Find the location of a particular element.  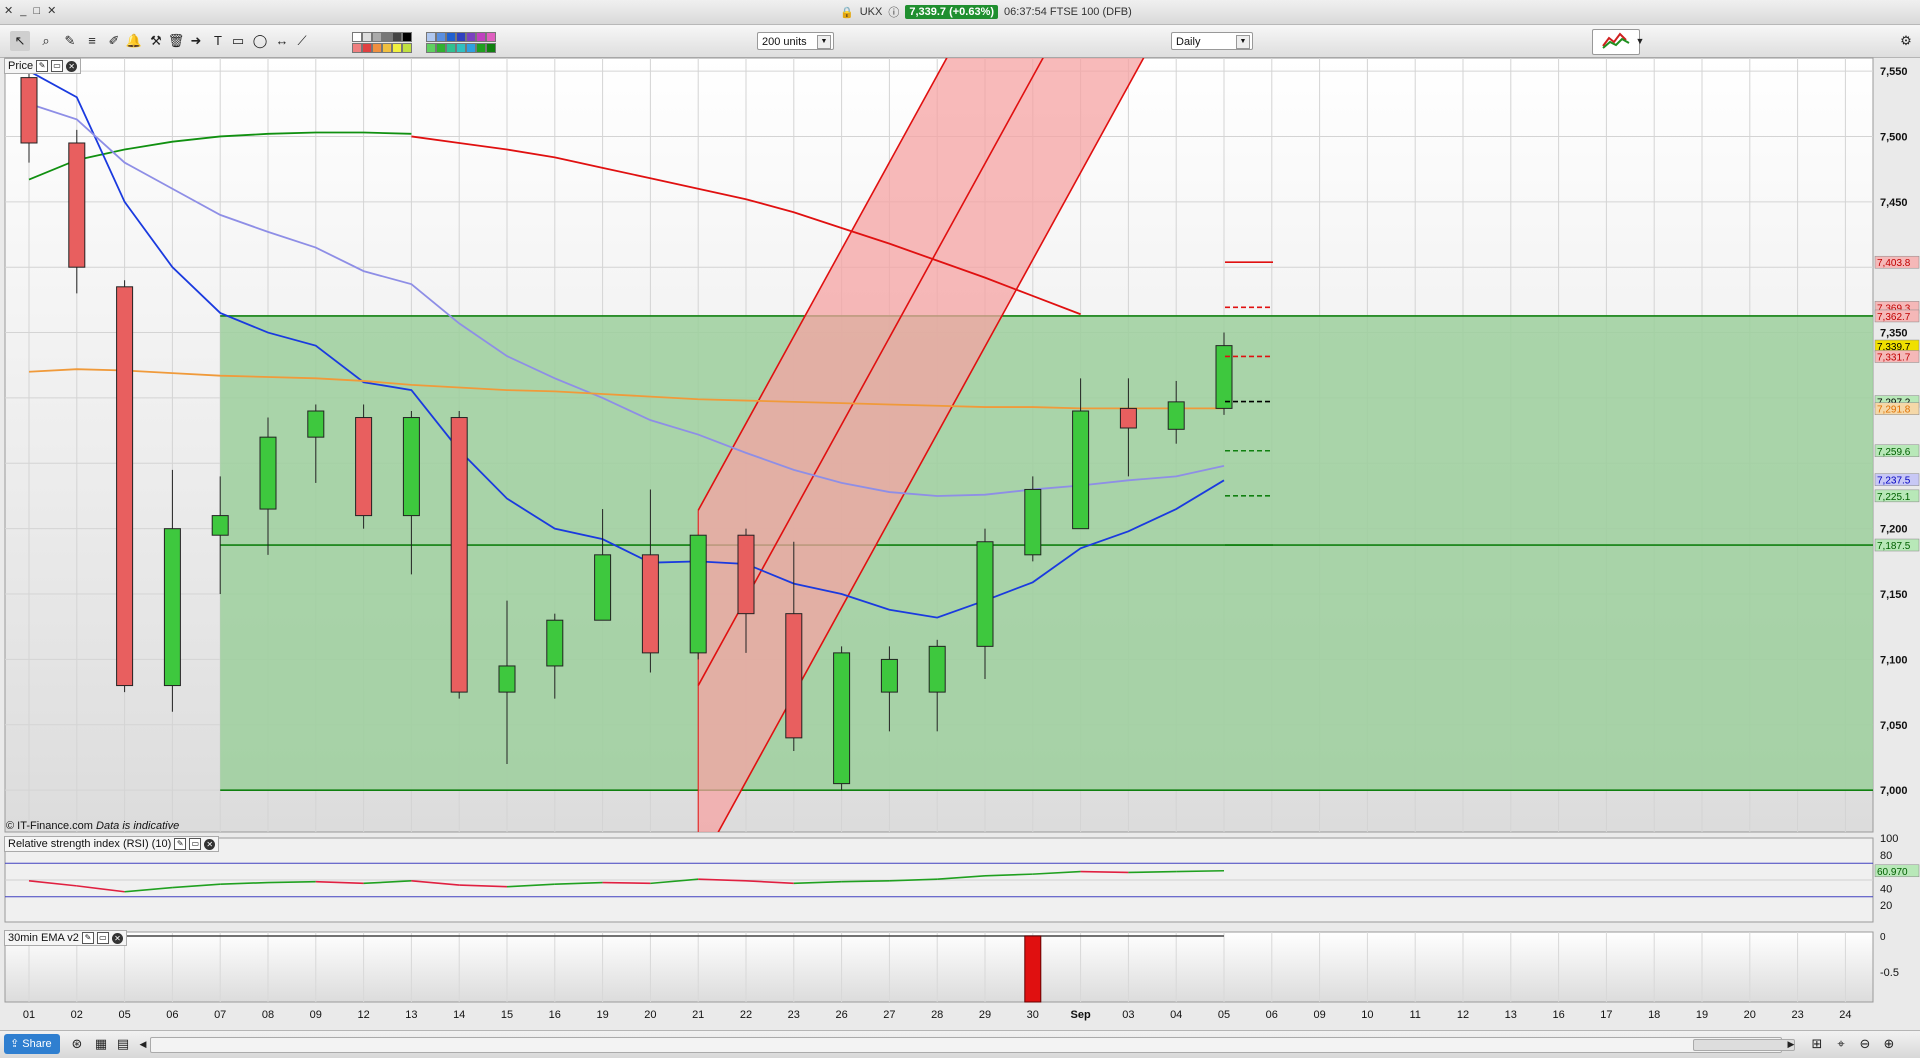

calendar-icon: ▦ is located at coordinates (101, 1044).